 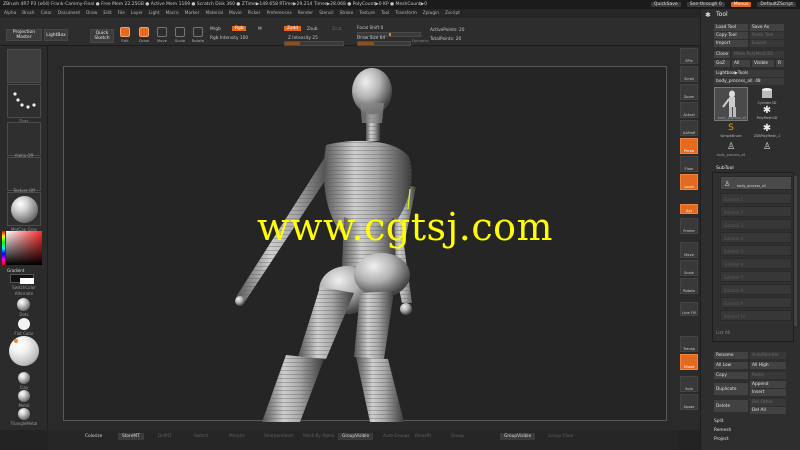 What do you see at coordinates (780, 63) in the screenshot?
I see `r-button: R` at bounding box center [780, 63].